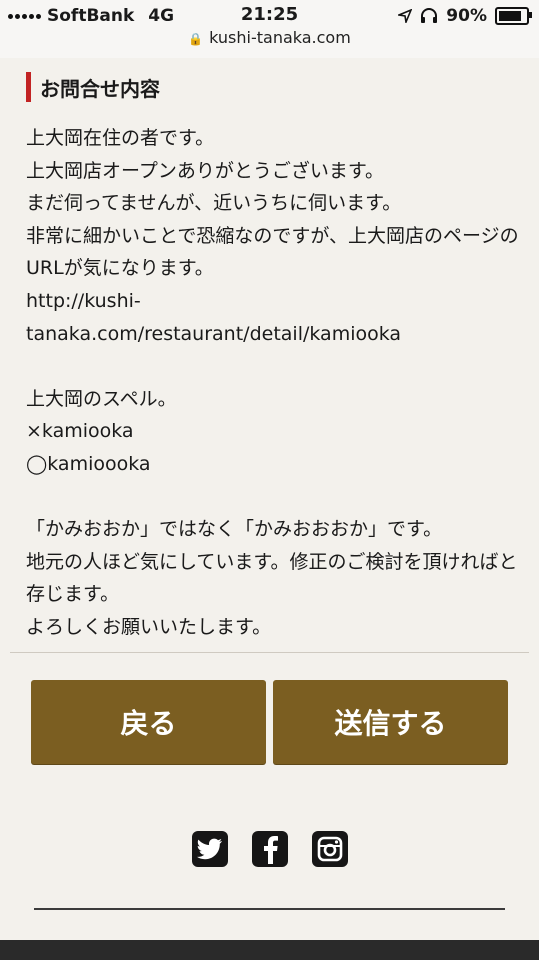 The width and height of the screenshot is (539, 960). I want to click on address-bar: 🔒 kushi-tanaka.com, so click(269, 37).